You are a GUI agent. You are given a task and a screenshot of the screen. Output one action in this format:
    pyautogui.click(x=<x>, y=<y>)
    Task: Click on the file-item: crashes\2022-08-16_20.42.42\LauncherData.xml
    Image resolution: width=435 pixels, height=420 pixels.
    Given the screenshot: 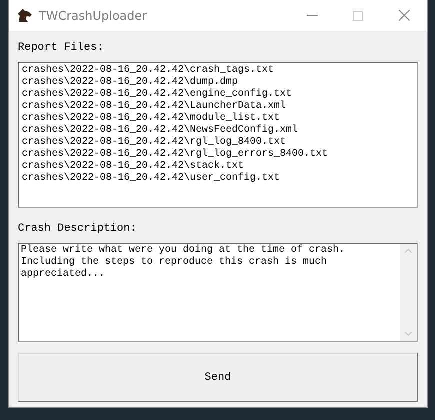 What is the action you would take?
    pyautogui.click(x=218, y=107)
    